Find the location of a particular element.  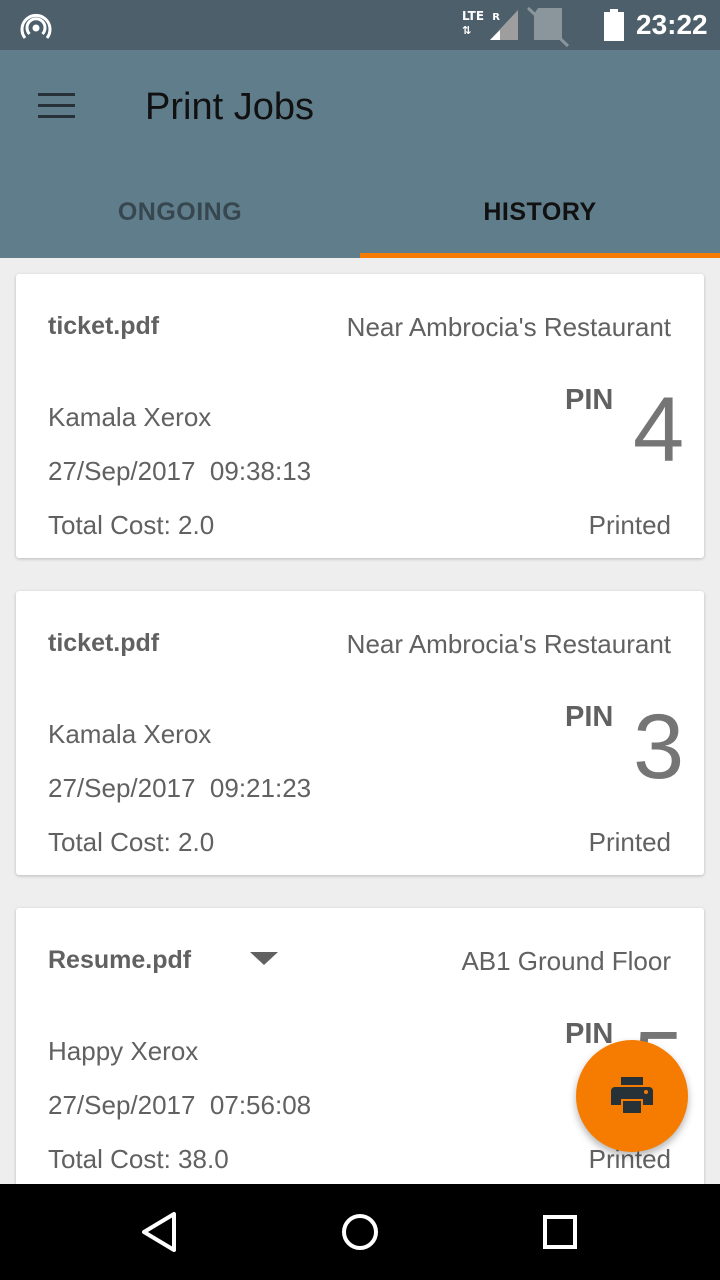

job-datetime: 27/Sep/2017 07:56:08 is located at coordinates (180, 1105).